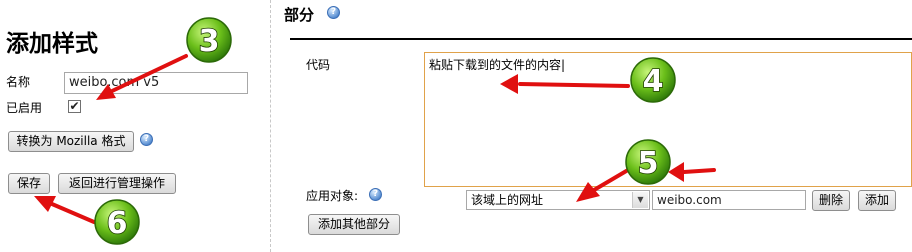 This screenshot has width=912, height=252. I want to click on chevron-down-icon: ▼, so click(640, 200).